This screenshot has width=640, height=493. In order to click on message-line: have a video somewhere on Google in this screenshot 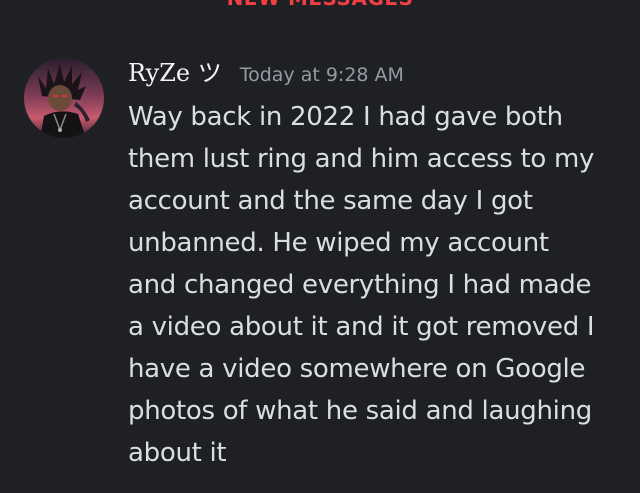, I will do `click(357, 369)`.